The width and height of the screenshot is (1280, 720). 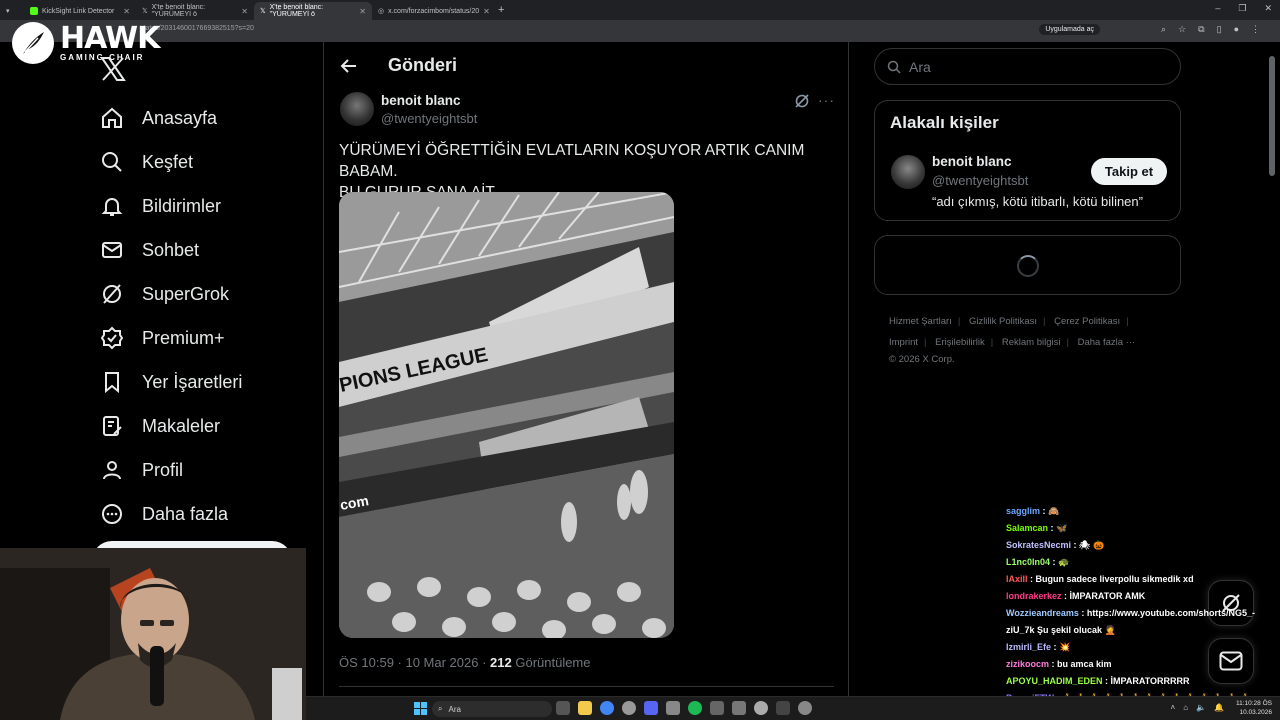 What do you see at coordinates (1201, 29) in the screenshot?
I see `extensions-icon: ⧉` at bounding box center [1201, 29].